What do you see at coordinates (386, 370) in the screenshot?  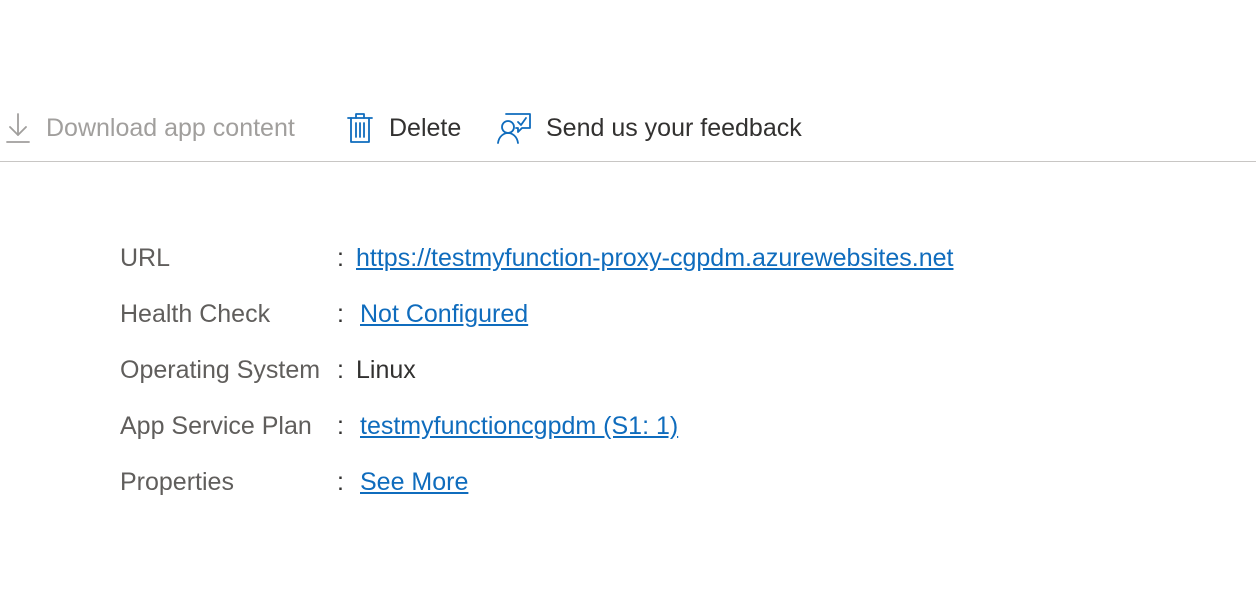 I see `operating-system-value: Linux` at bounding box center [386, 370].